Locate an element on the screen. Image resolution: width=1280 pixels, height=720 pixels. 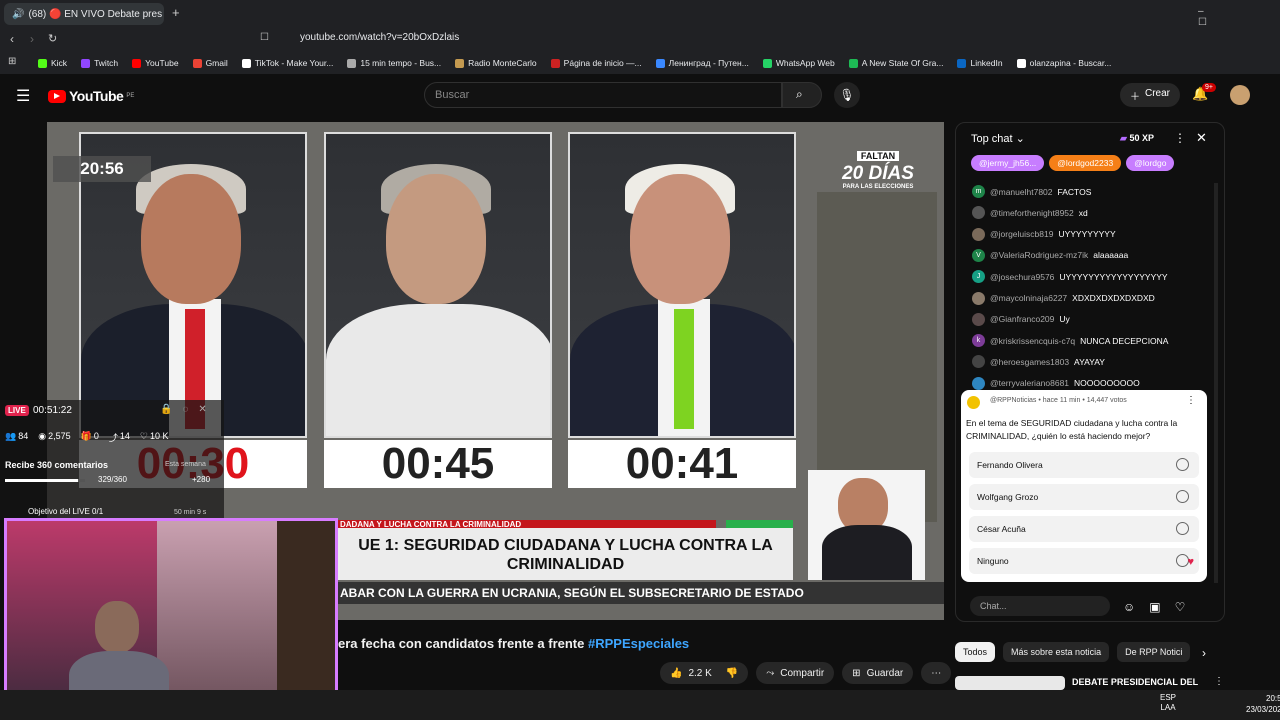
video-title-text: era fecha con candidatos frente a frente is located at coordinates (461, 643).